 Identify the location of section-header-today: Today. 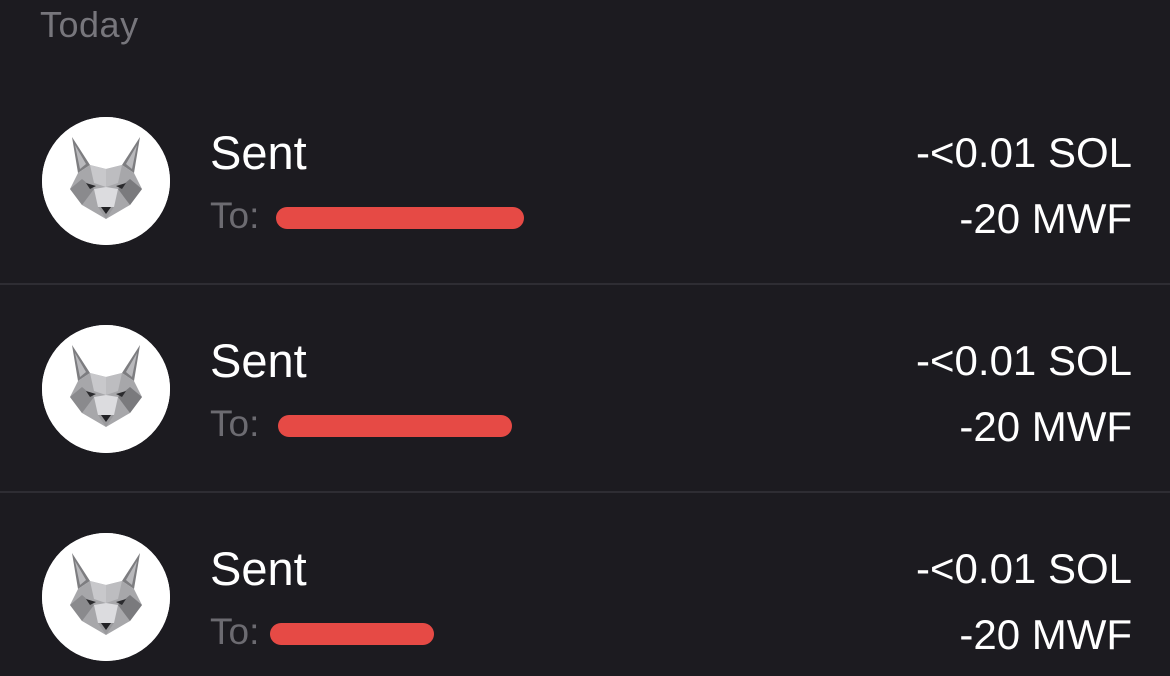
(89, 24).